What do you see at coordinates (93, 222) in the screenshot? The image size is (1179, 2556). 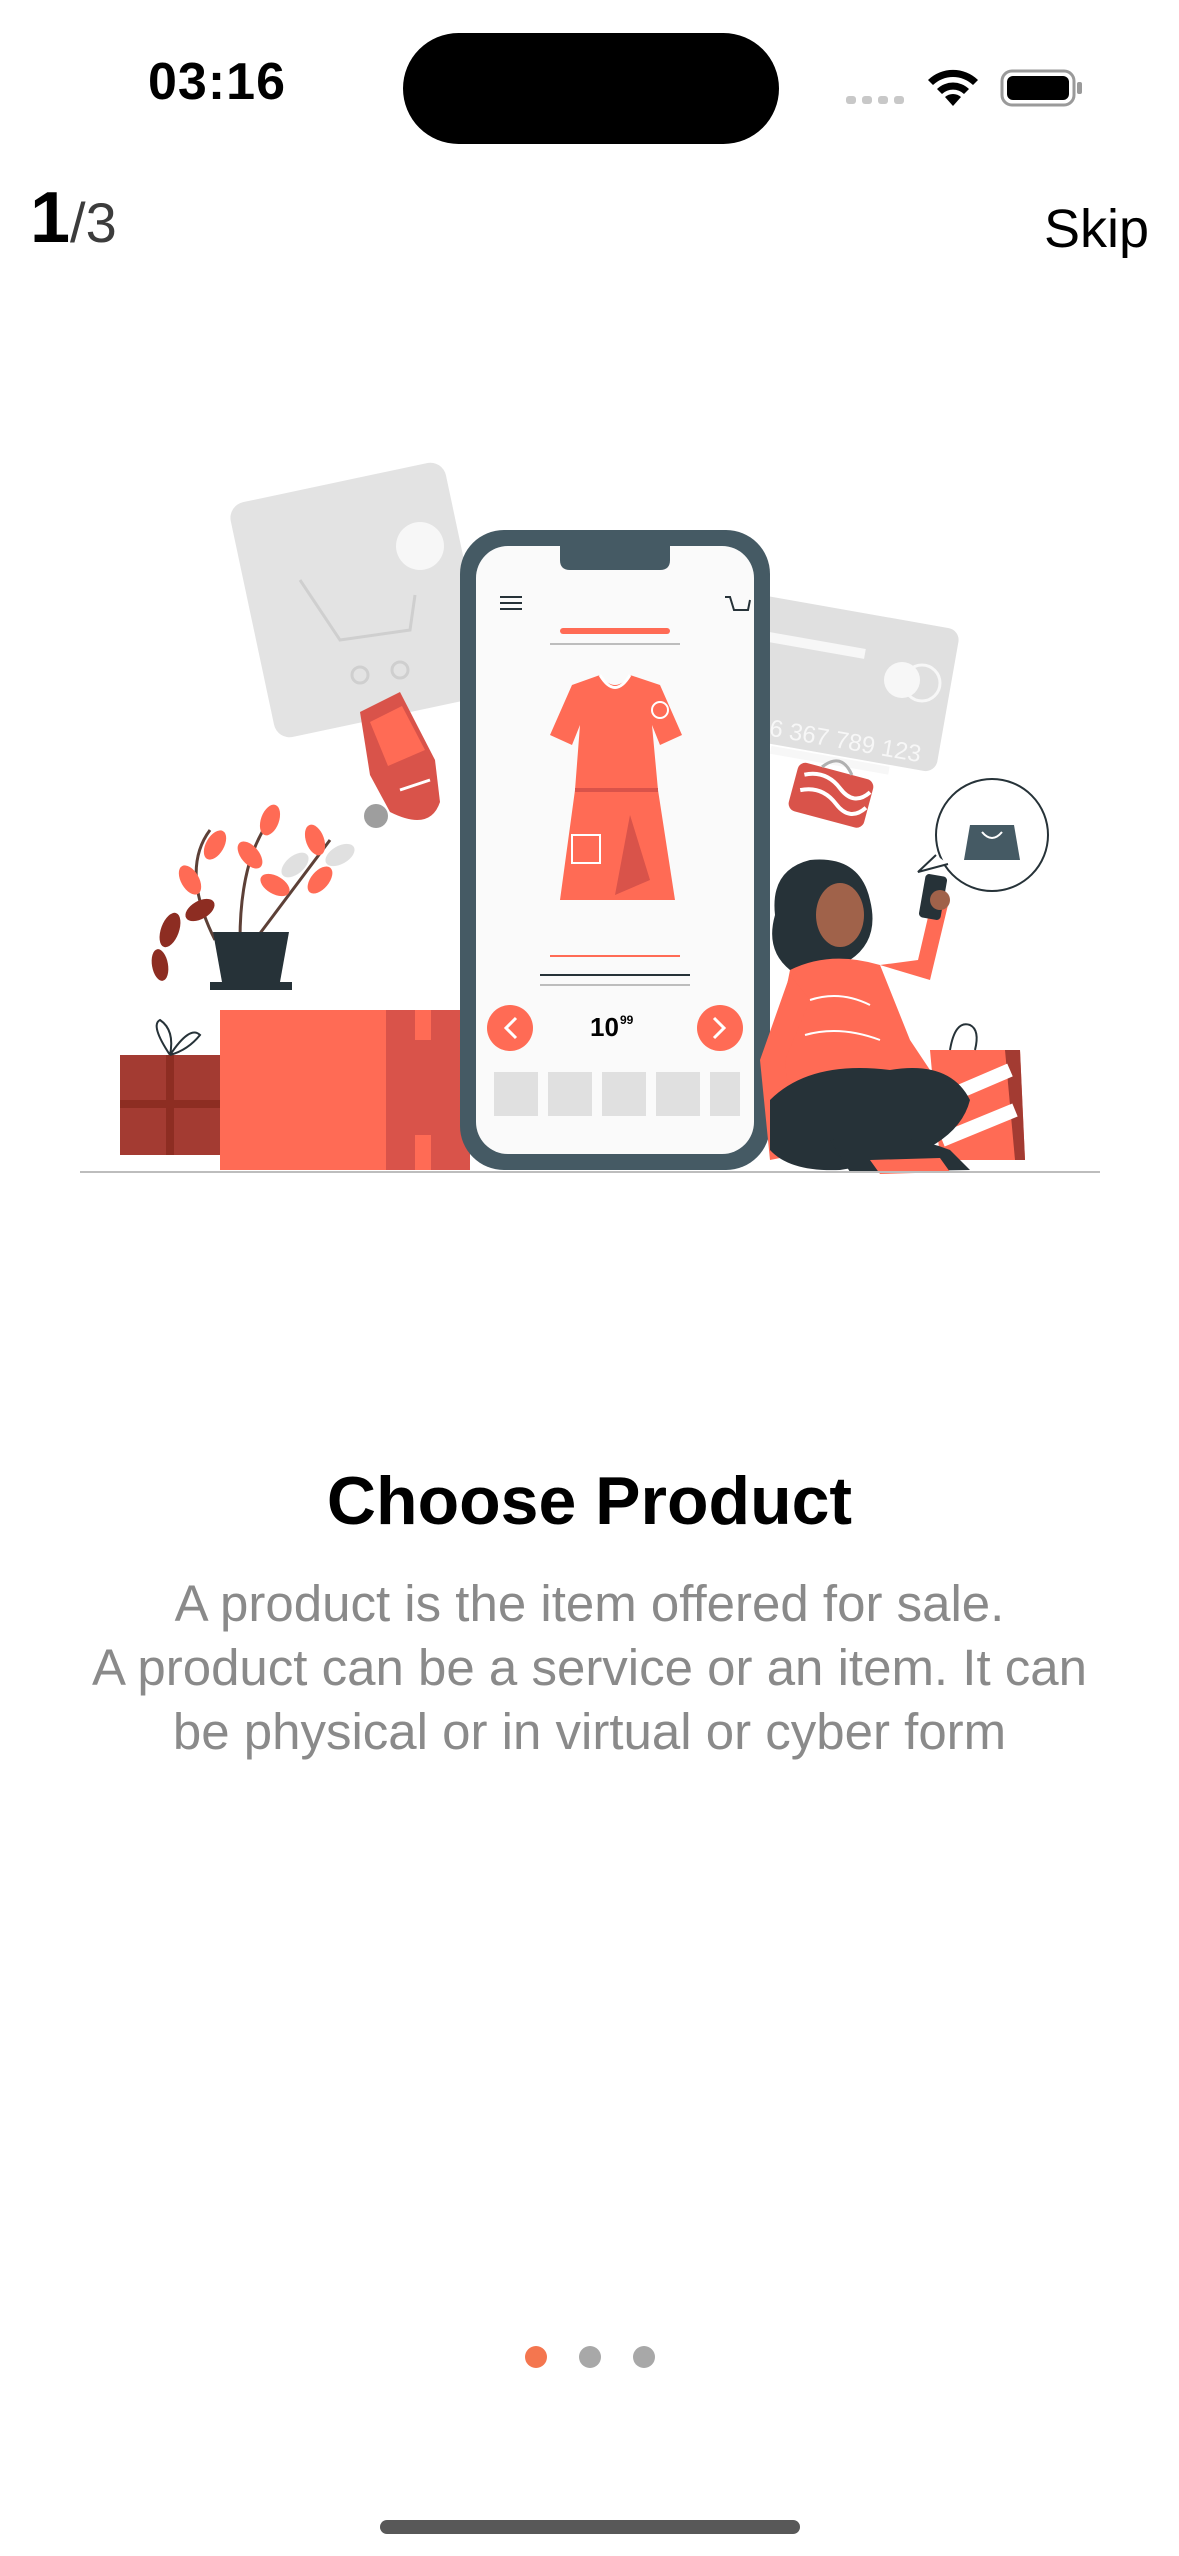 I see `page-total: /3` at bounding box center [93, 222].